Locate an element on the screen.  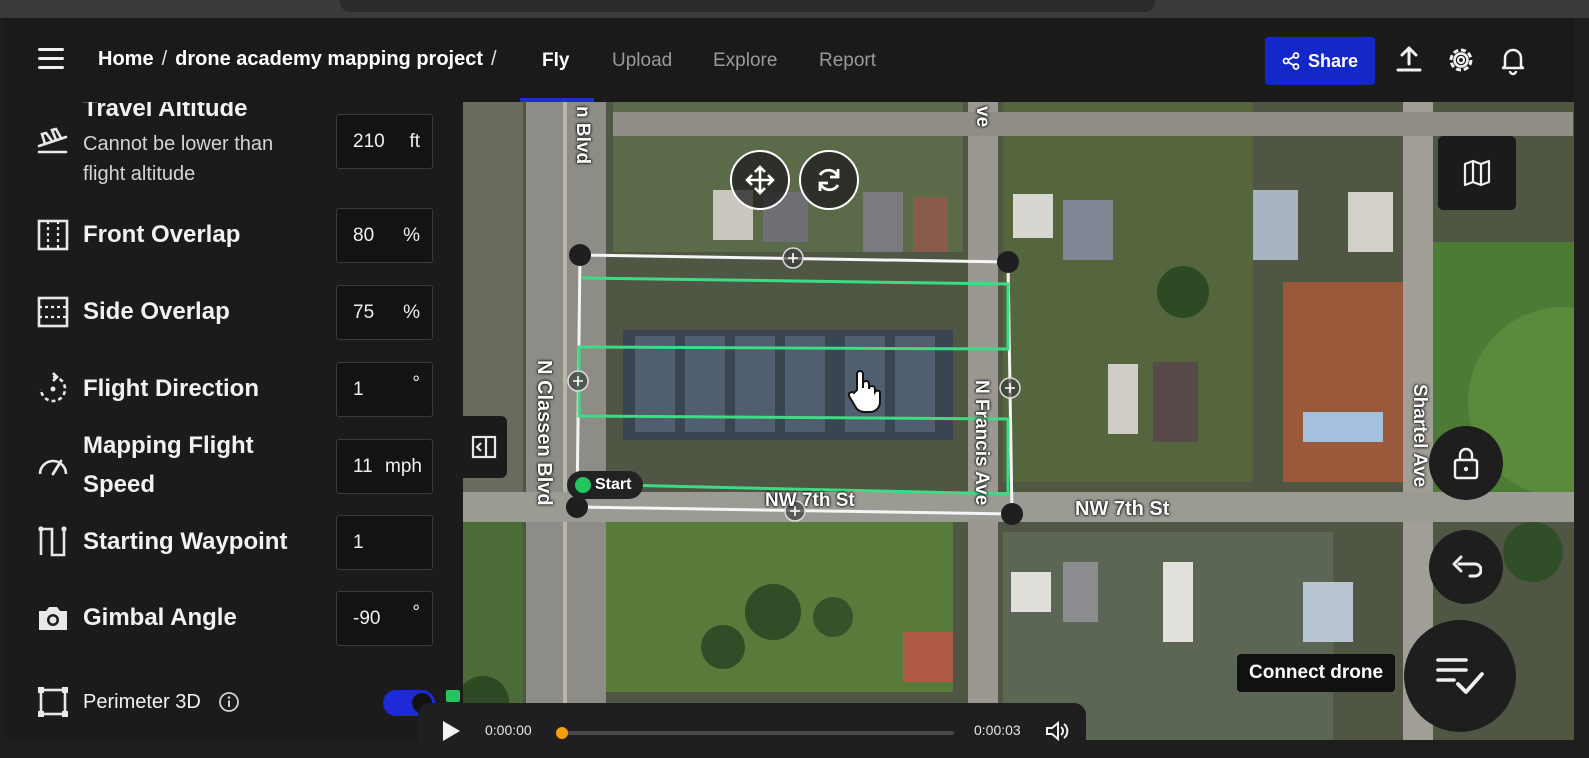
perimeter-3d-label: Perimeter 3D is located at coordinates (142, 702).